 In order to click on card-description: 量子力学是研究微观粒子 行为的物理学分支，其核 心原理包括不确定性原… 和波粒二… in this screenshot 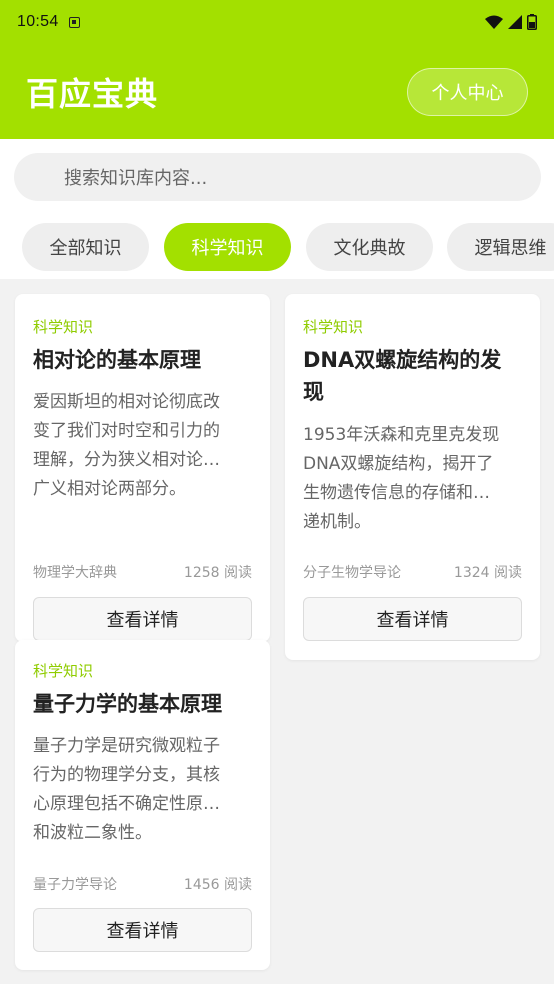, I will do `click(126, 789)`.